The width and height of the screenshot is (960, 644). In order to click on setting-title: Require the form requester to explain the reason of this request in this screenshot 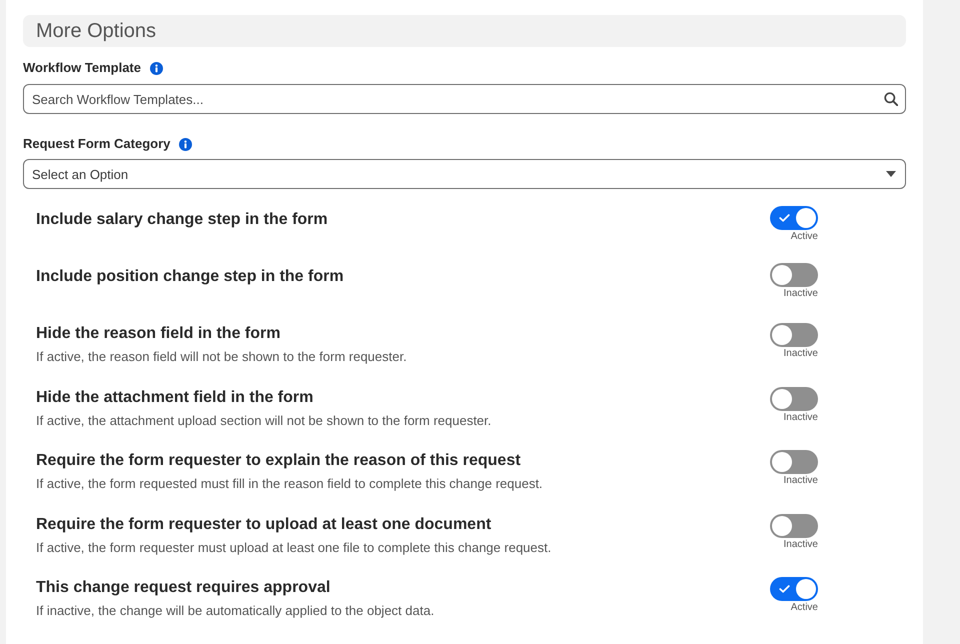, I will do `click(278, 461)`.